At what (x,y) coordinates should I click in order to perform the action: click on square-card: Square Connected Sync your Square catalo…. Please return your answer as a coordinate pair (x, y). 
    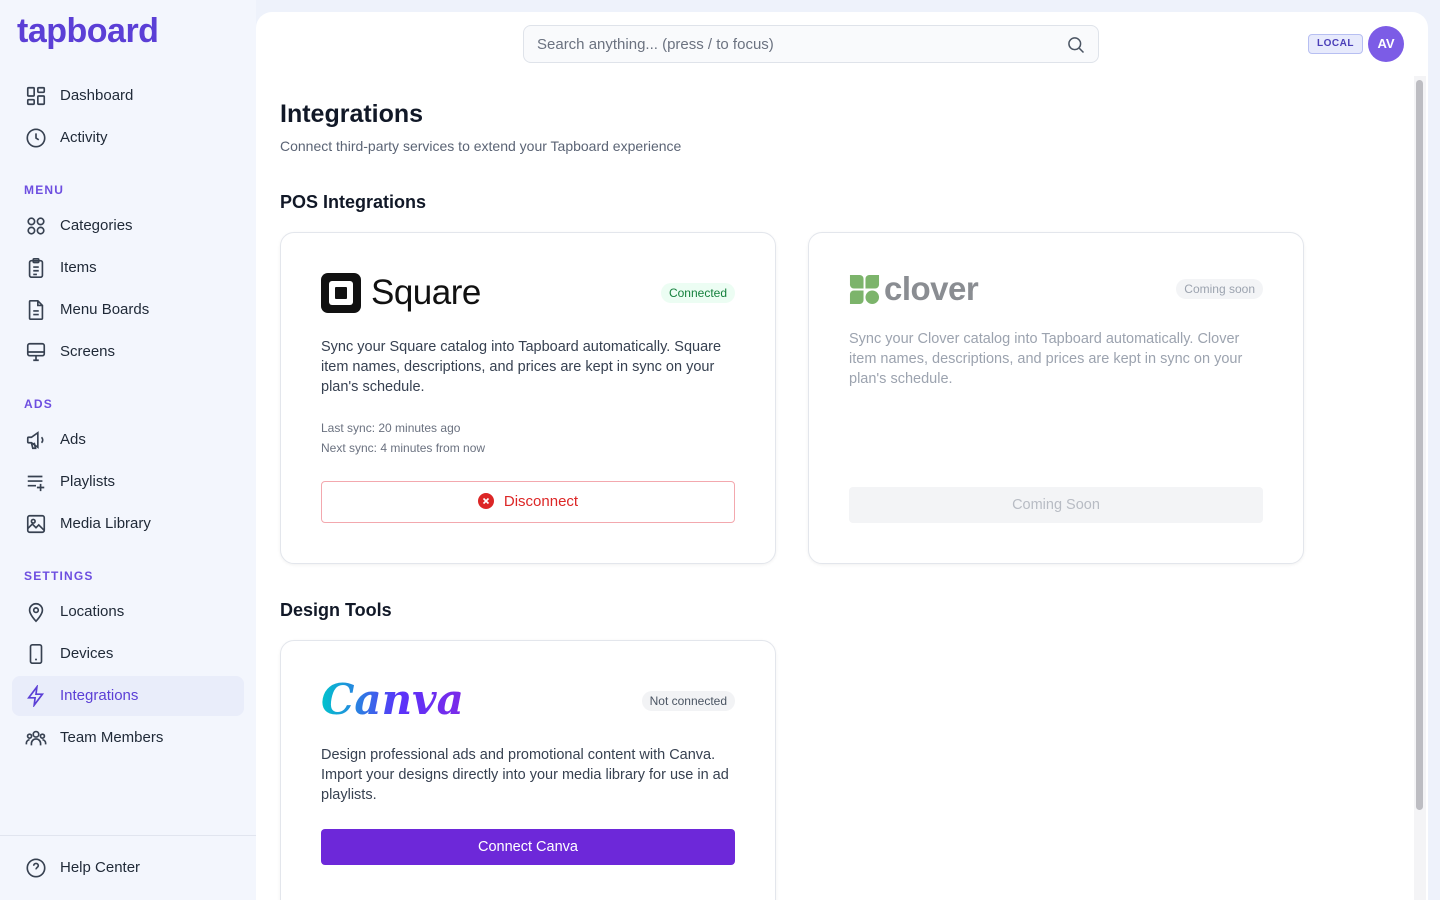
    Looking at the image, I should click on (528, 398).